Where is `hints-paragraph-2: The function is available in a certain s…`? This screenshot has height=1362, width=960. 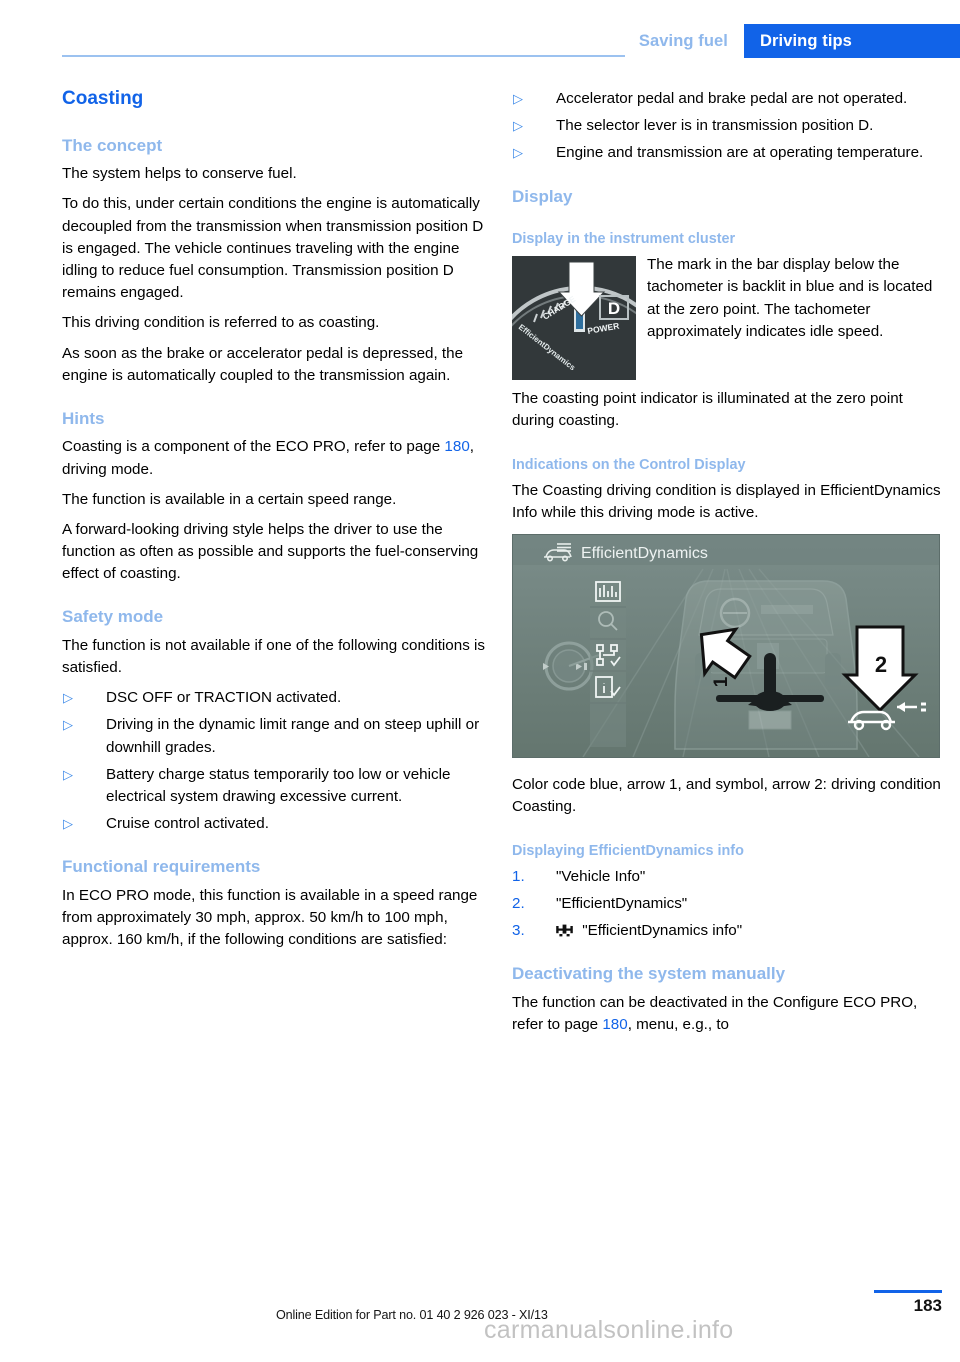 hints-paragraph-2: The function is available in a certain s… is located at coordinates (229, 499).